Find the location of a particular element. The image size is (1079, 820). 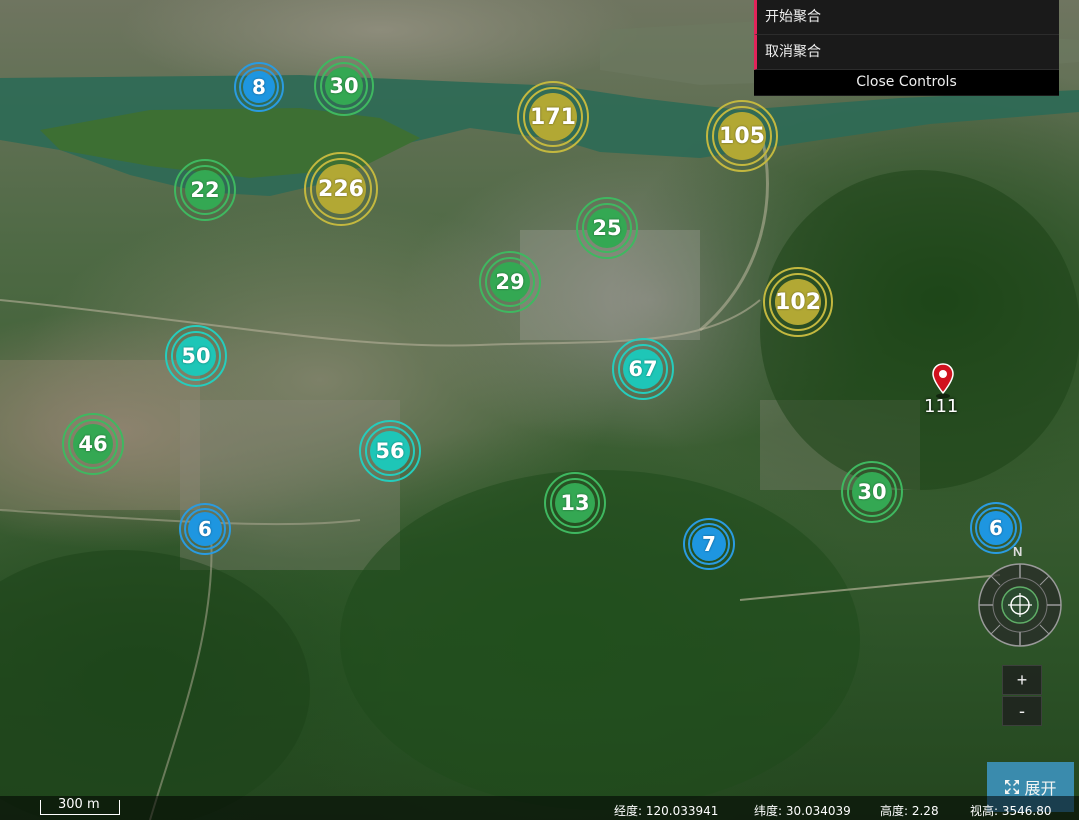

cluster-marker: 8 is located at coordinates (259, 87).